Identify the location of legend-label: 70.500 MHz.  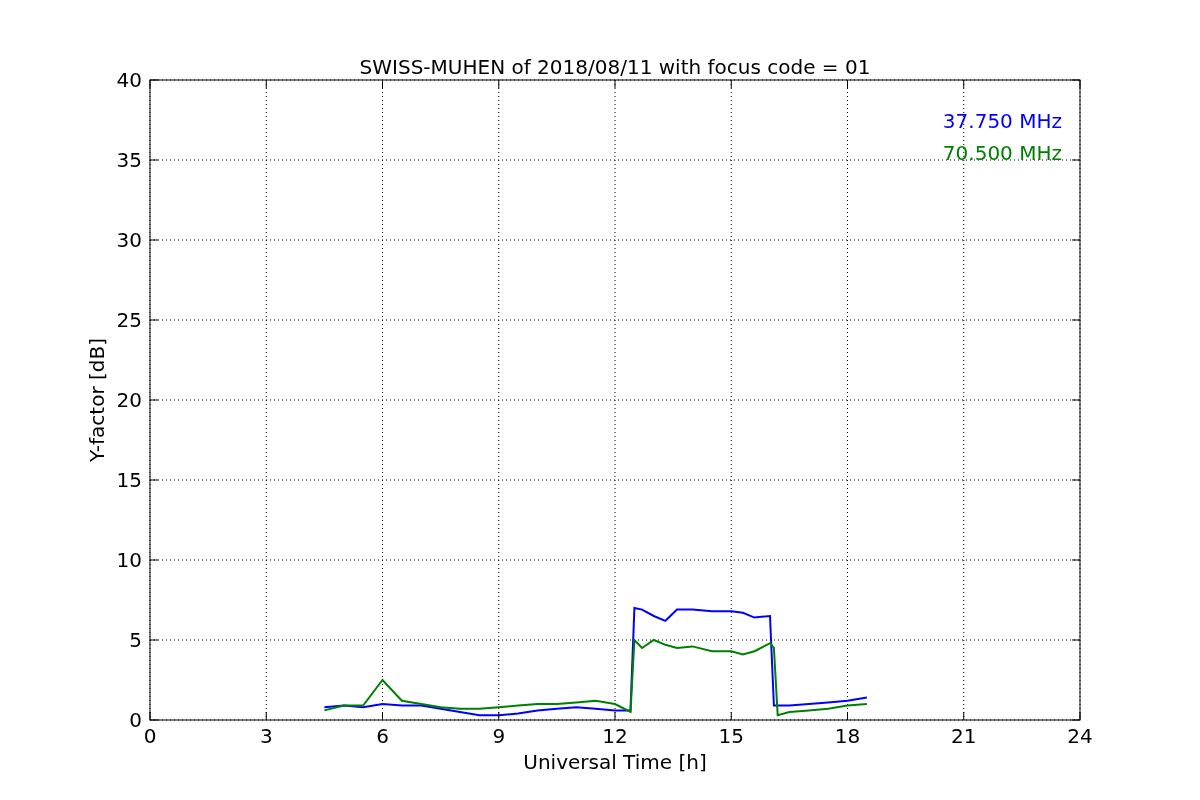
(1002, 153).